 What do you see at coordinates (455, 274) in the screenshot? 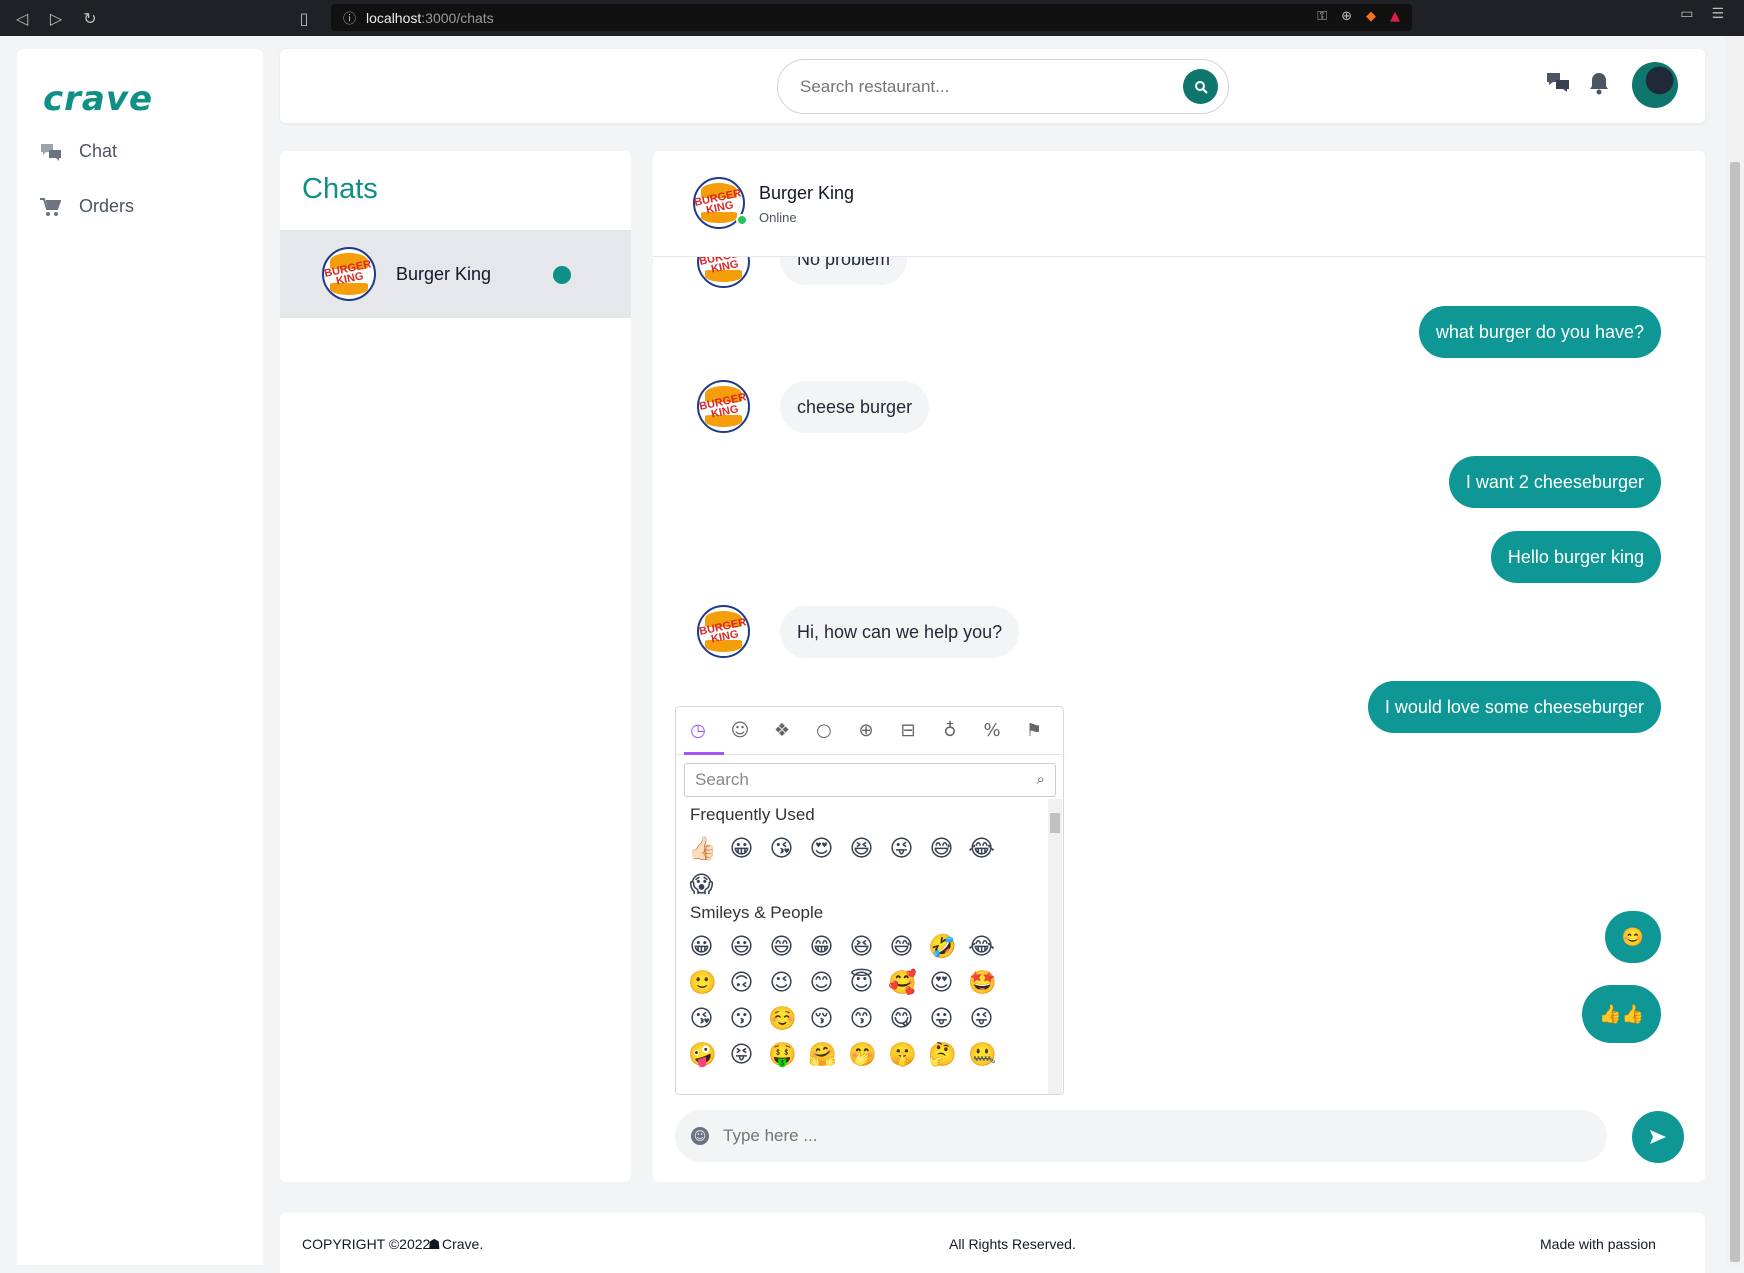
I see `chat-list-item: BURGER KING Burger King` at bounding box center [455, 274].